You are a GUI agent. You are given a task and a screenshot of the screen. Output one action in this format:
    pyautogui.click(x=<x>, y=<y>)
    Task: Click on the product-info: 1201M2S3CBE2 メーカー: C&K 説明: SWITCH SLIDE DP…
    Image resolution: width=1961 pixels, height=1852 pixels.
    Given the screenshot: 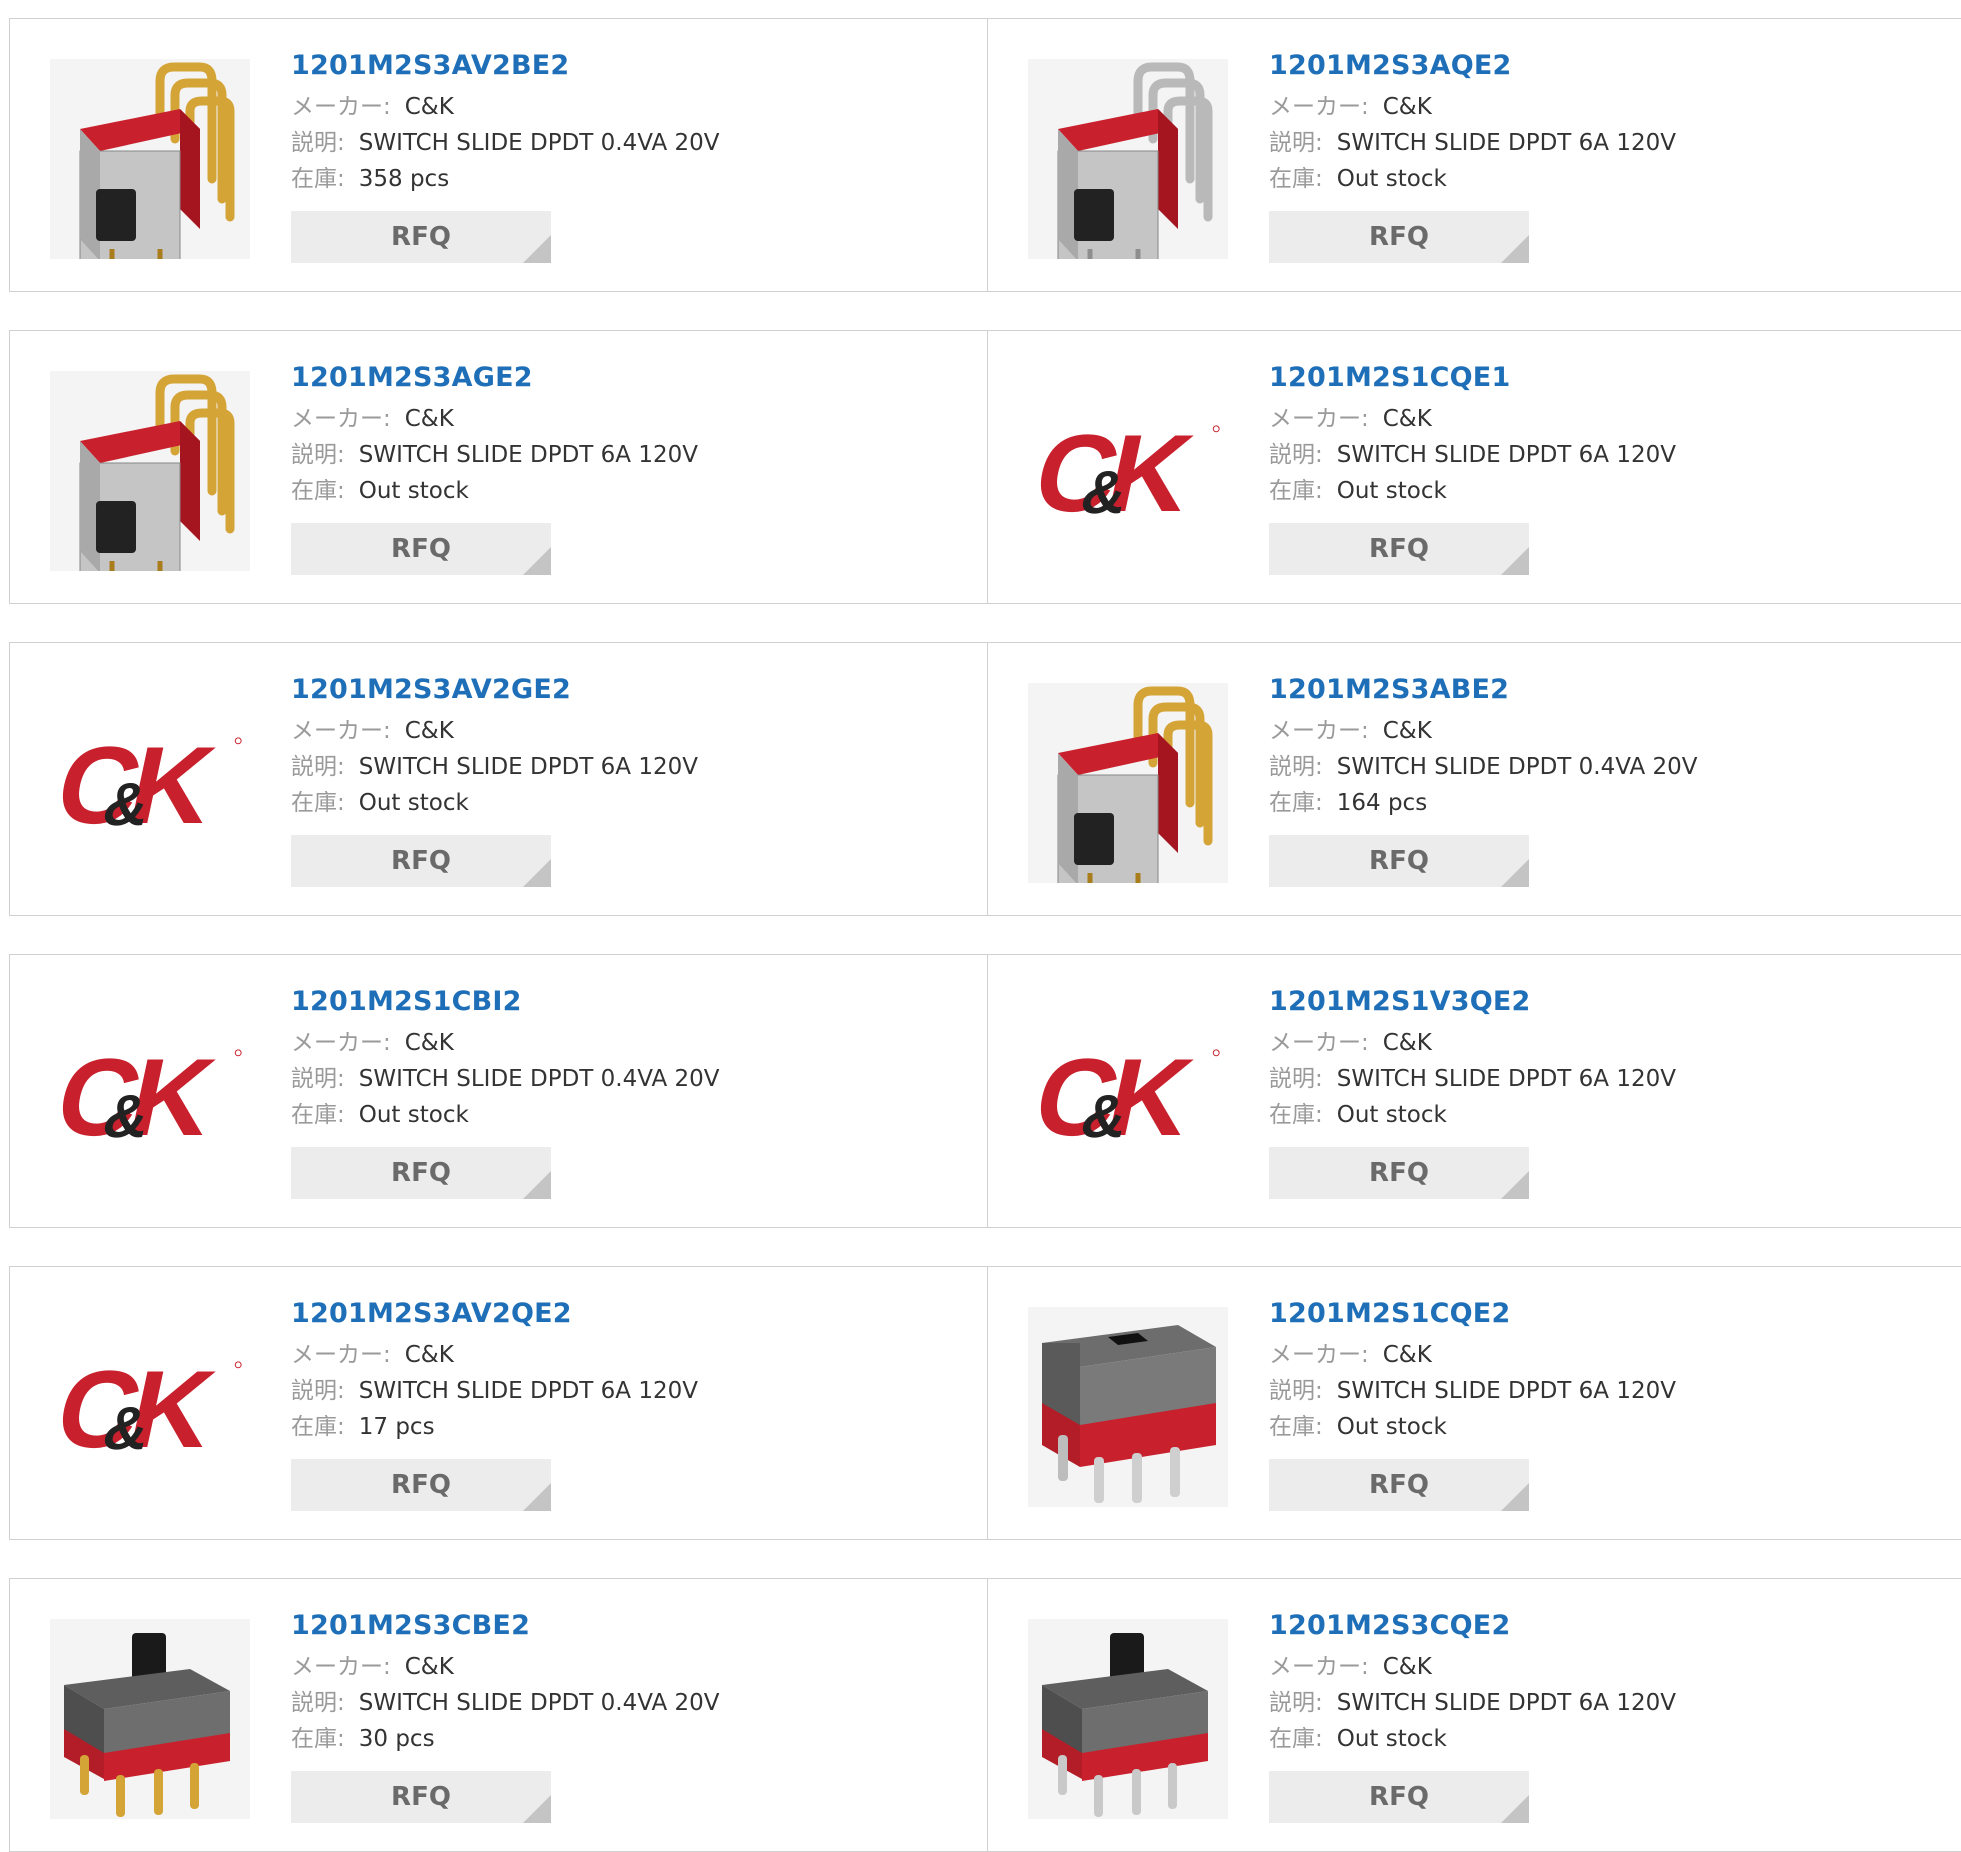 What is the action you would take?
    pyautogui.click(x=505, y=1716)
    